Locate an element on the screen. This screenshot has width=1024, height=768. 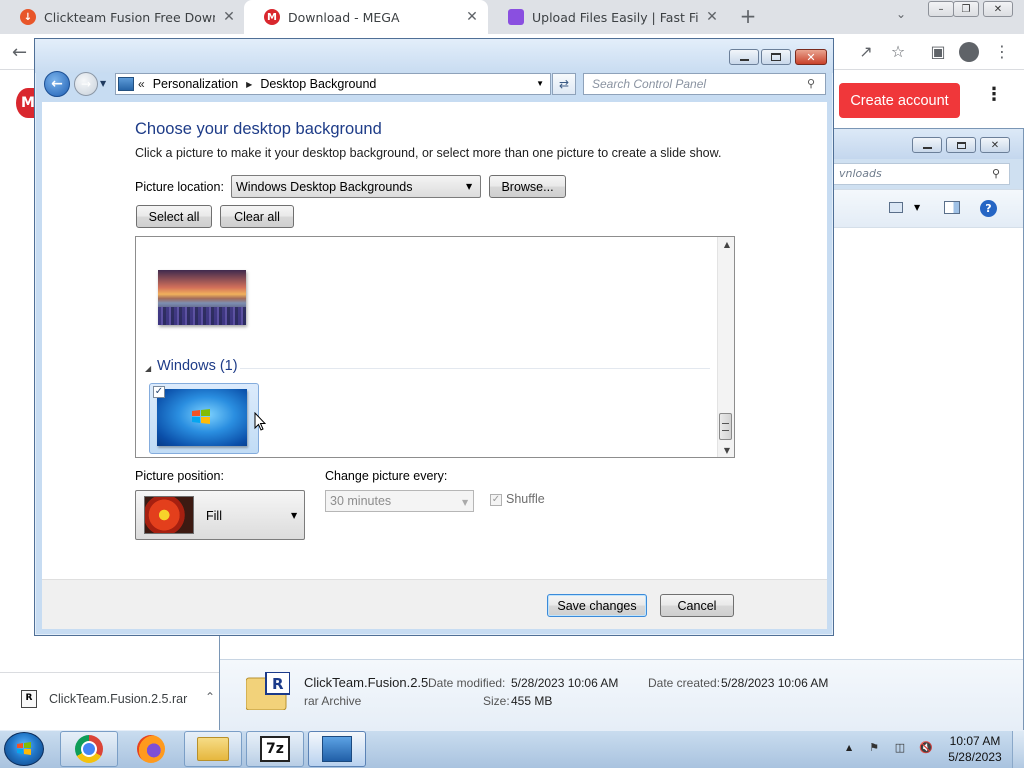
bookmark-star-icon: ☆ is located at coordinates (898, 51).